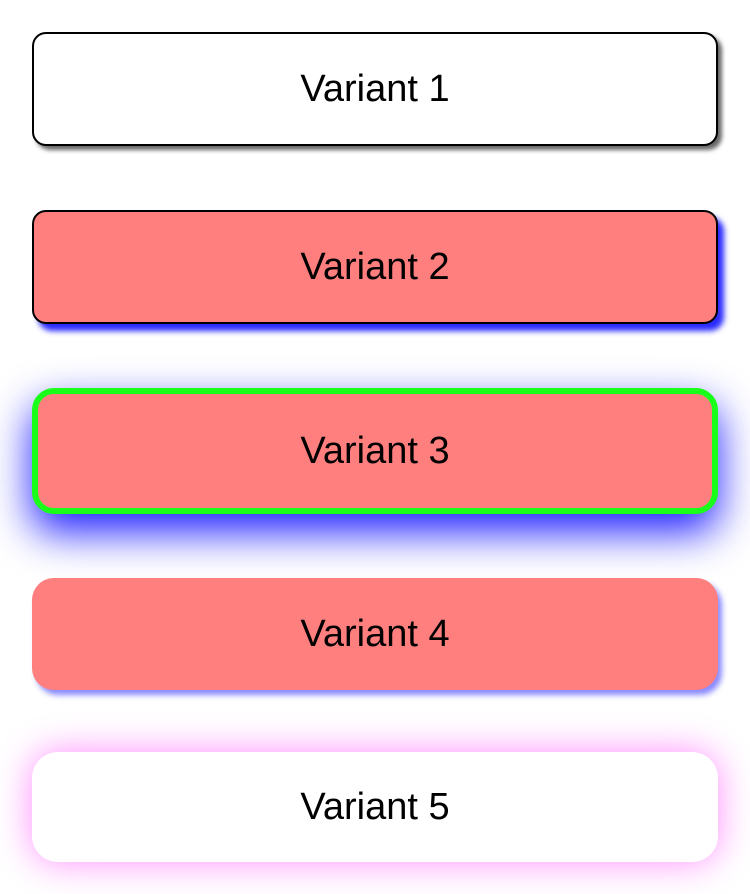  I want to click on variant-4-label: Variant 4, so click(375, 634).